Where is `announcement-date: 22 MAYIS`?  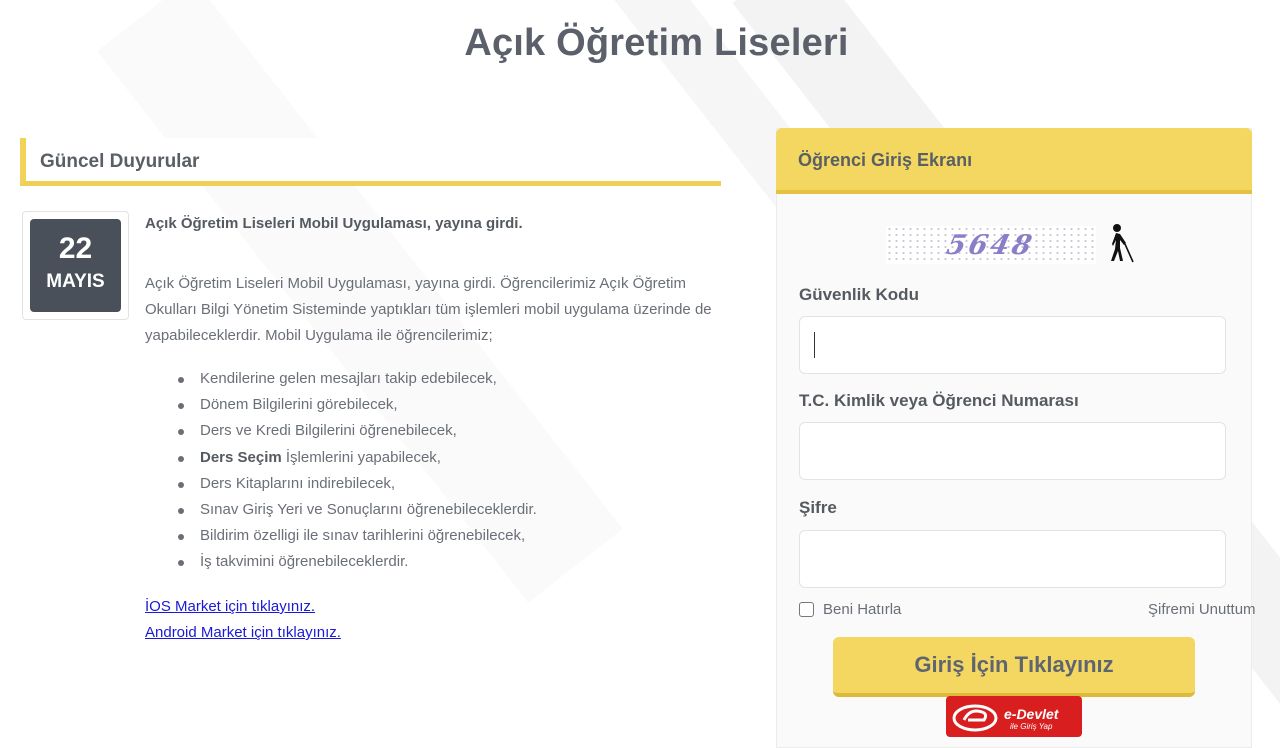
announcement-date: 22 MAYIS is located at coordinates (75, 265).